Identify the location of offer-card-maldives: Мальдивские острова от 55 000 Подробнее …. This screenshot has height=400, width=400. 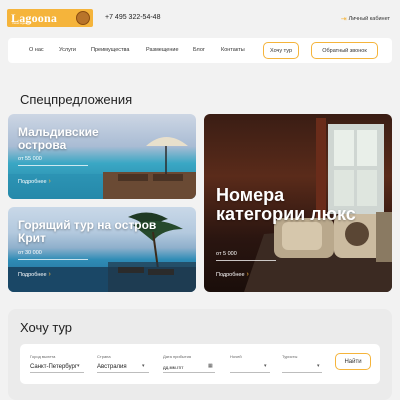
(102, 156).